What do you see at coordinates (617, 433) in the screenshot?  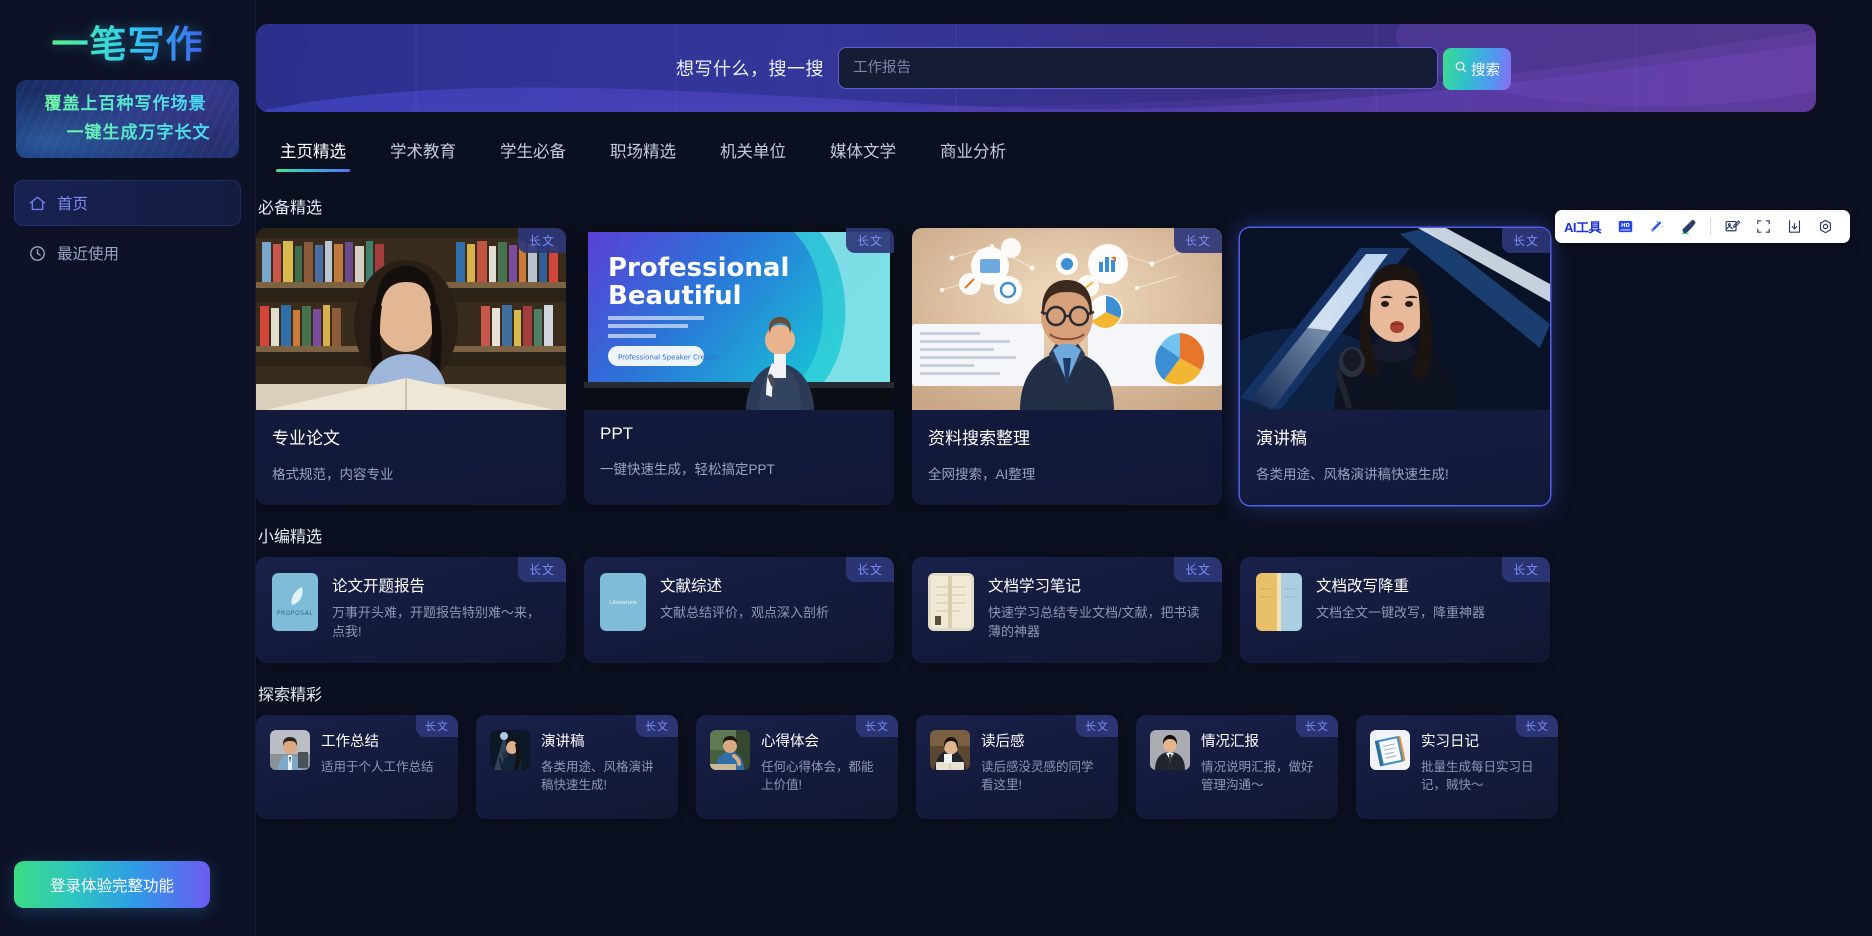 I see `card-title: PPT` at bounding box center [617, 433].